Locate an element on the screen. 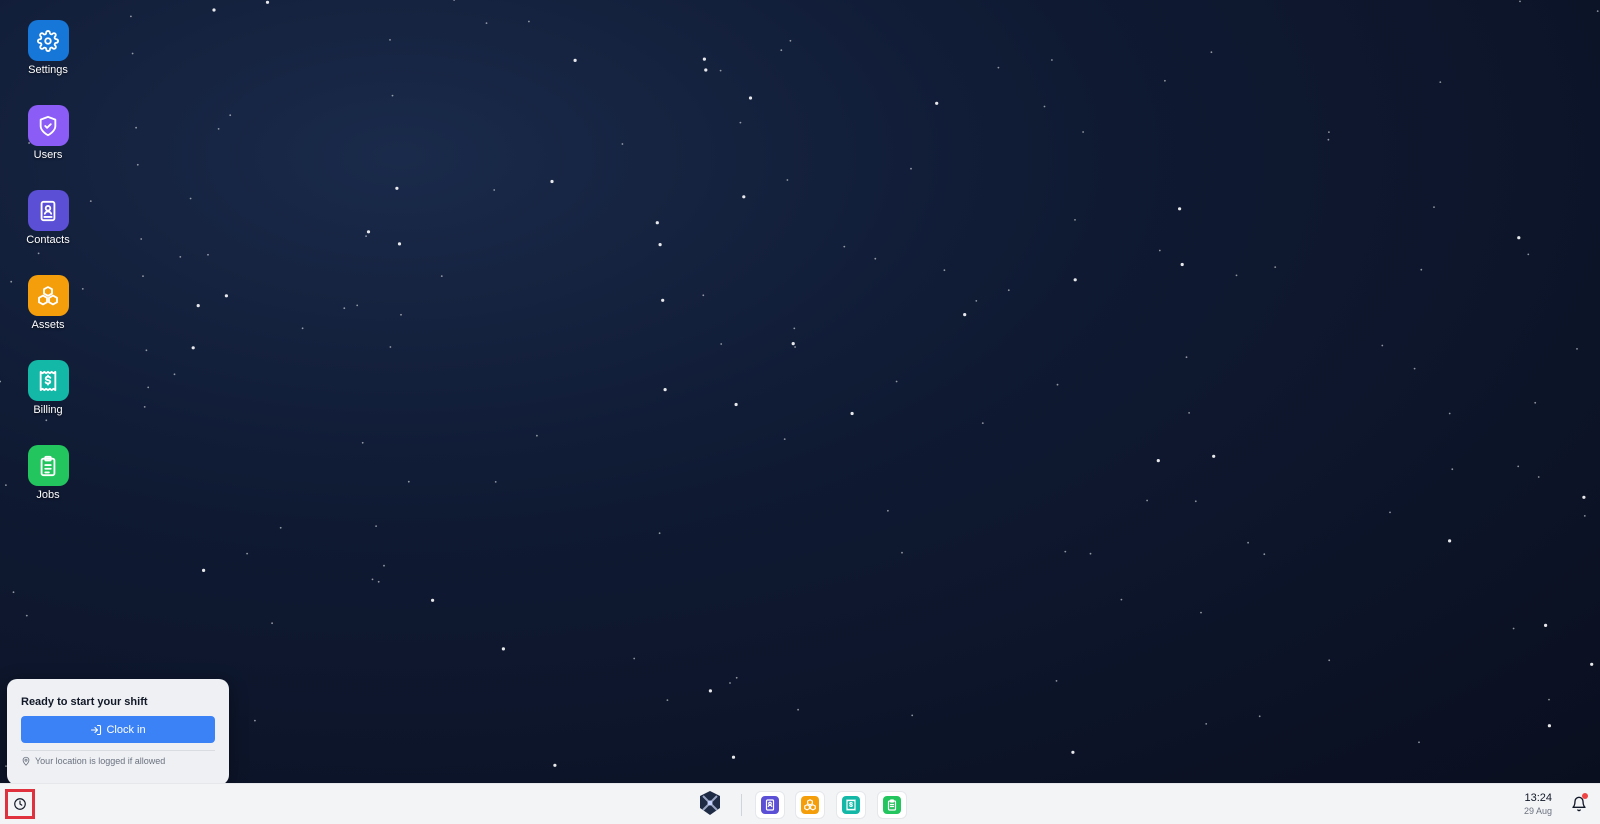 The image size is (1600, 824). taskbar-app-assets is located at coordinates (810, 805).